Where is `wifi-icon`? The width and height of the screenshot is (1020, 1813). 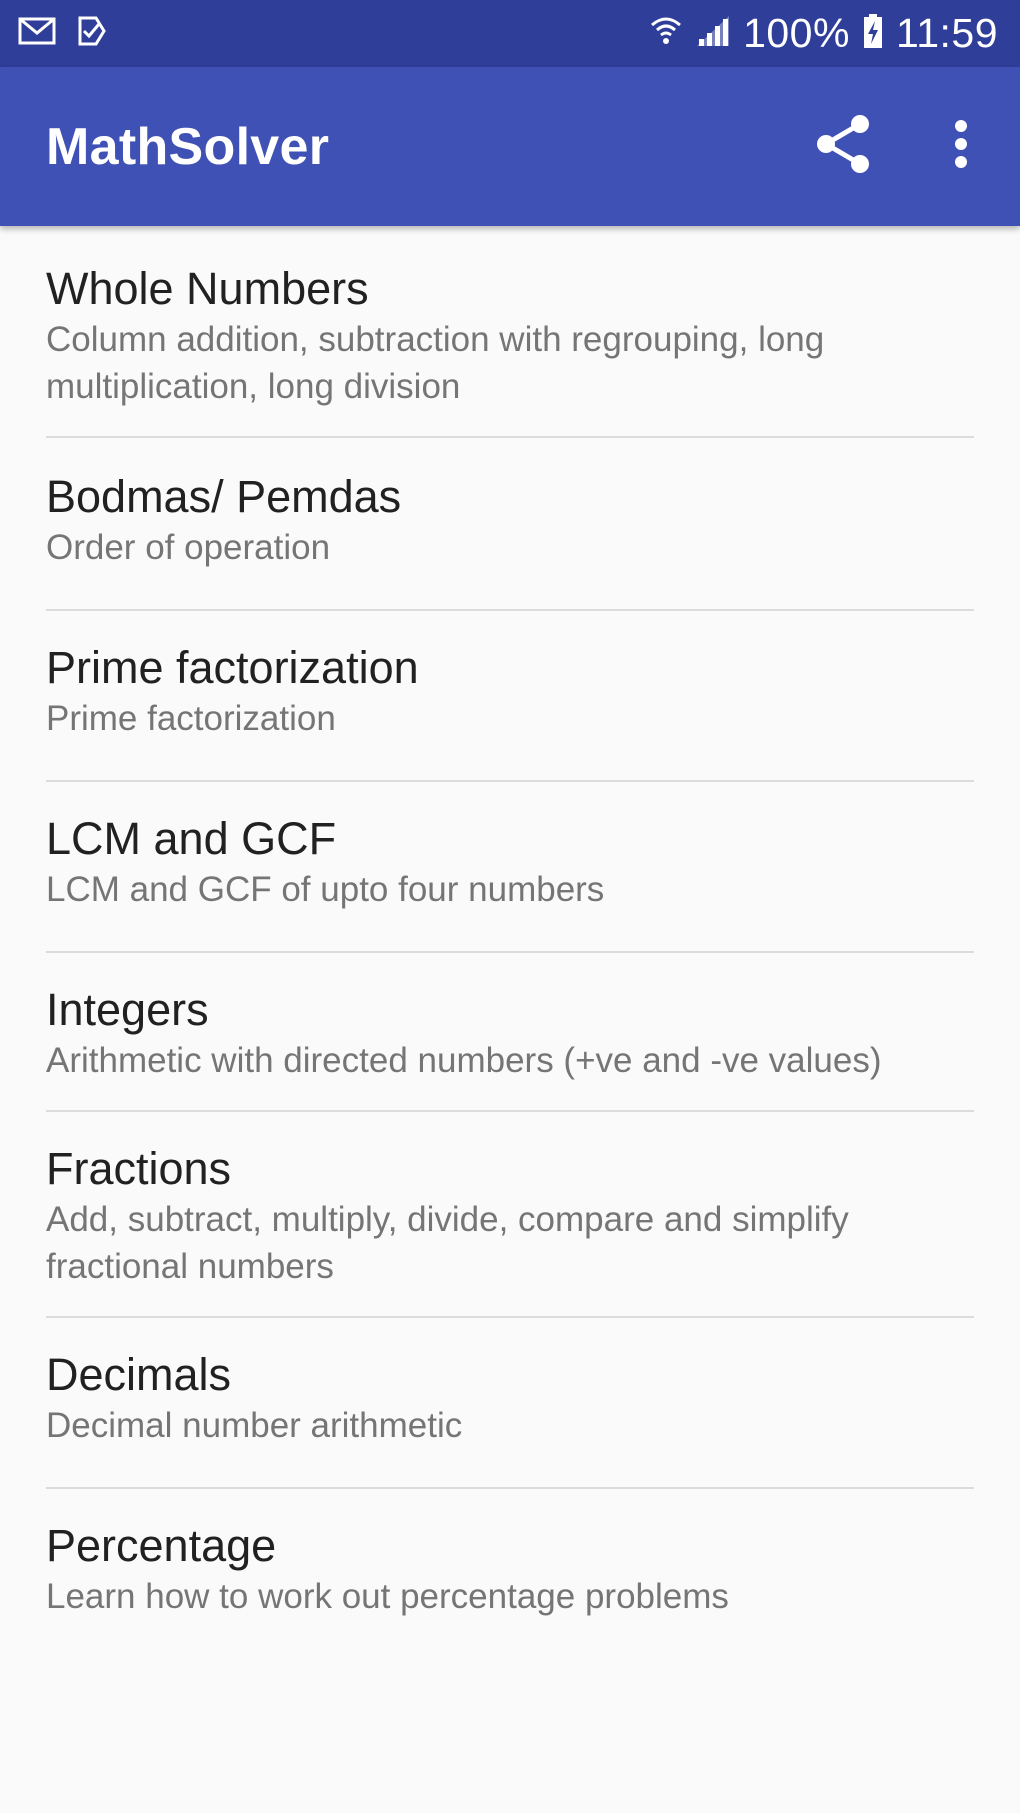
wifi-icon is located at coordinates (666, 33).